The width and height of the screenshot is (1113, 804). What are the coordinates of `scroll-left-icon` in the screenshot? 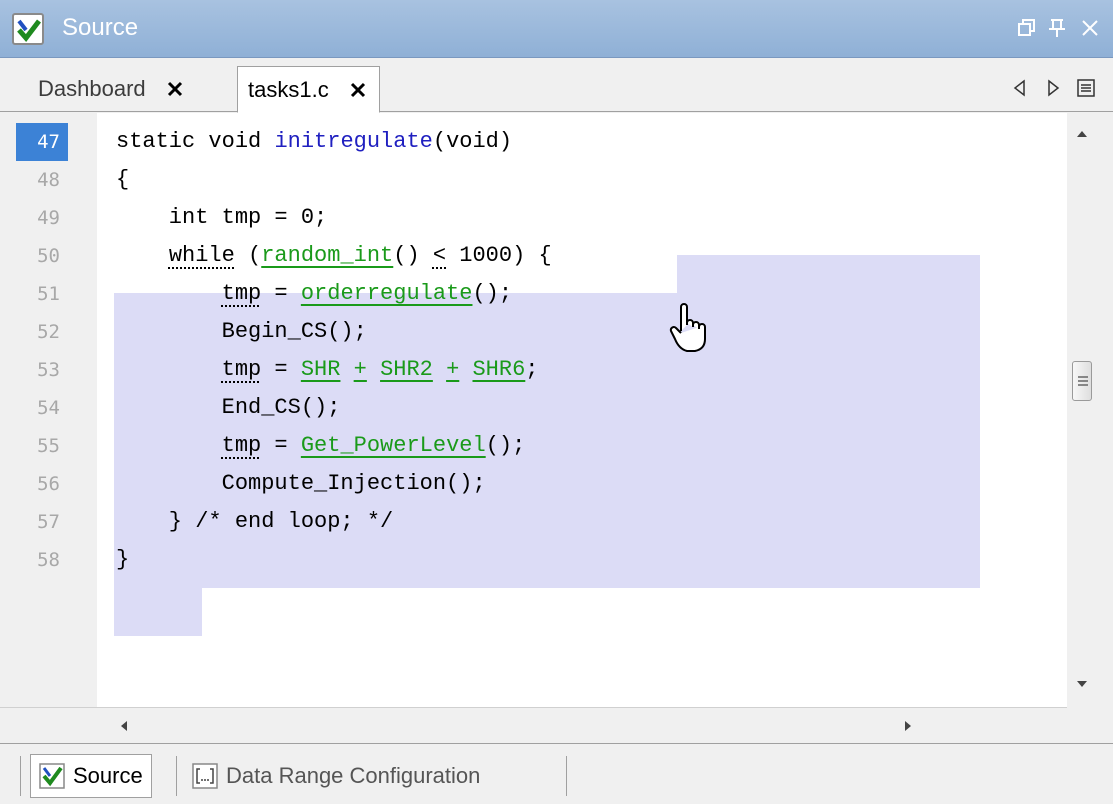 It's located at (124, 726).